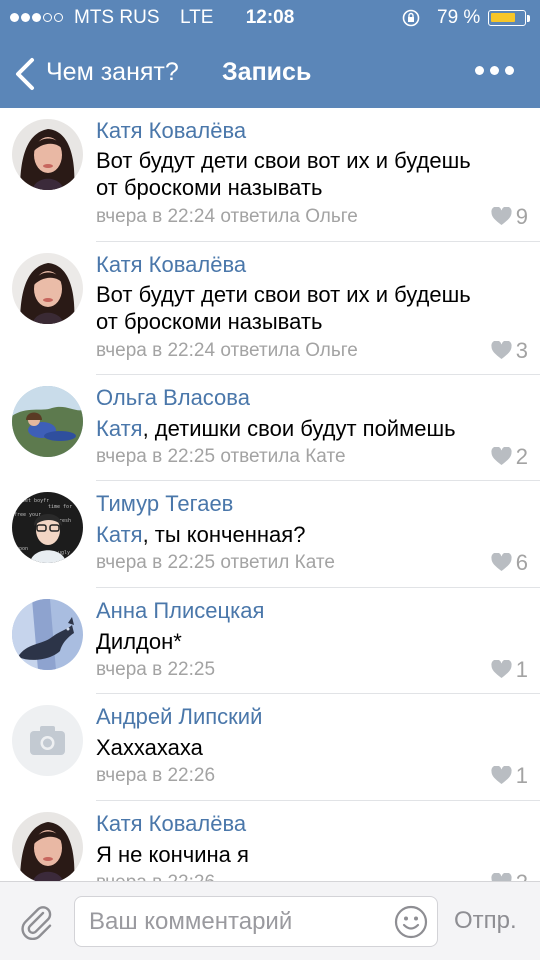  What do you see at coordinates (459, 17) in the screenshot?
I see `battery-percentage: 79 %` at bounding box center [459, 17].